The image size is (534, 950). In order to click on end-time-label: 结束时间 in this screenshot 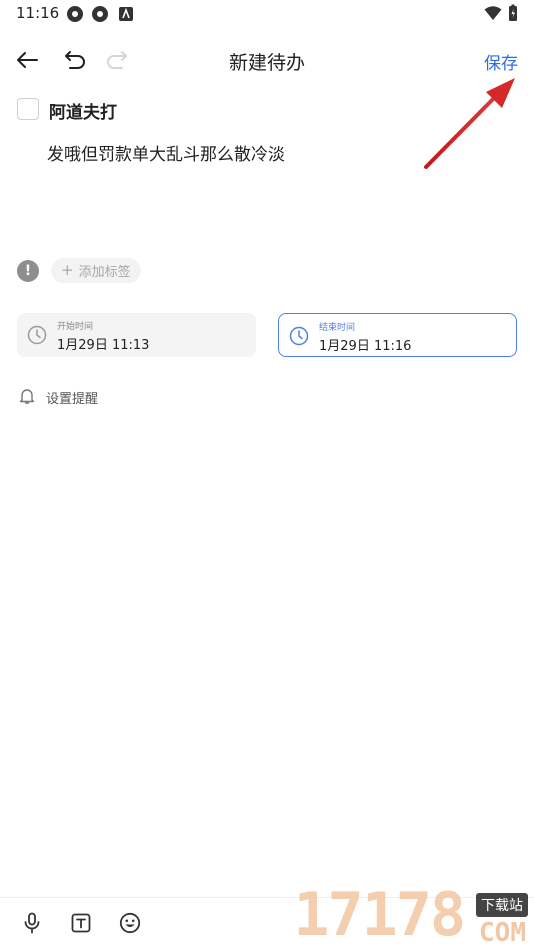, I will do `click(337, 328)`.